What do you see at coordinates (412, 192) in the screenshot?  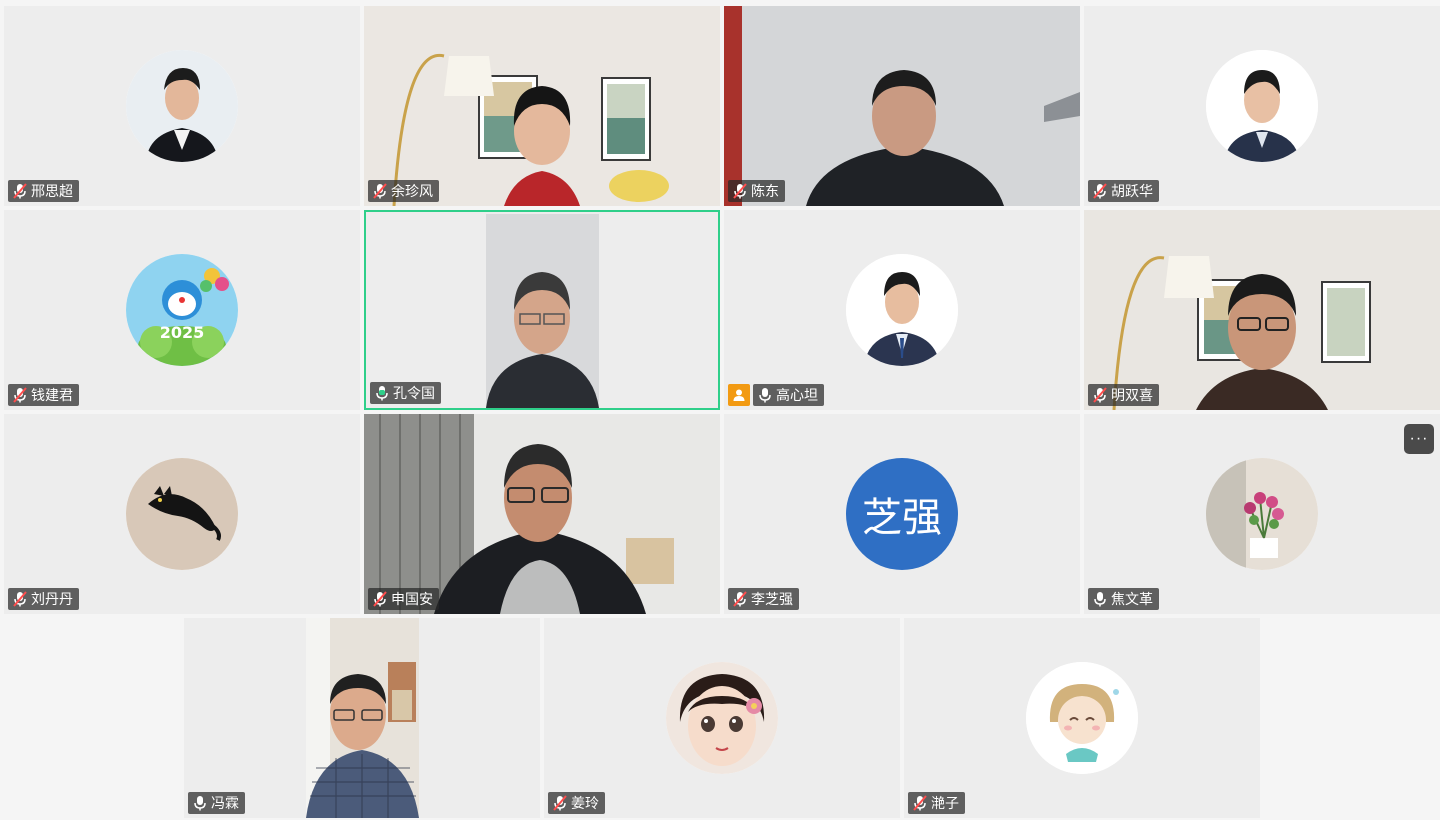 I see `participant-name: 余珍风` at bounding box center [412, 192].